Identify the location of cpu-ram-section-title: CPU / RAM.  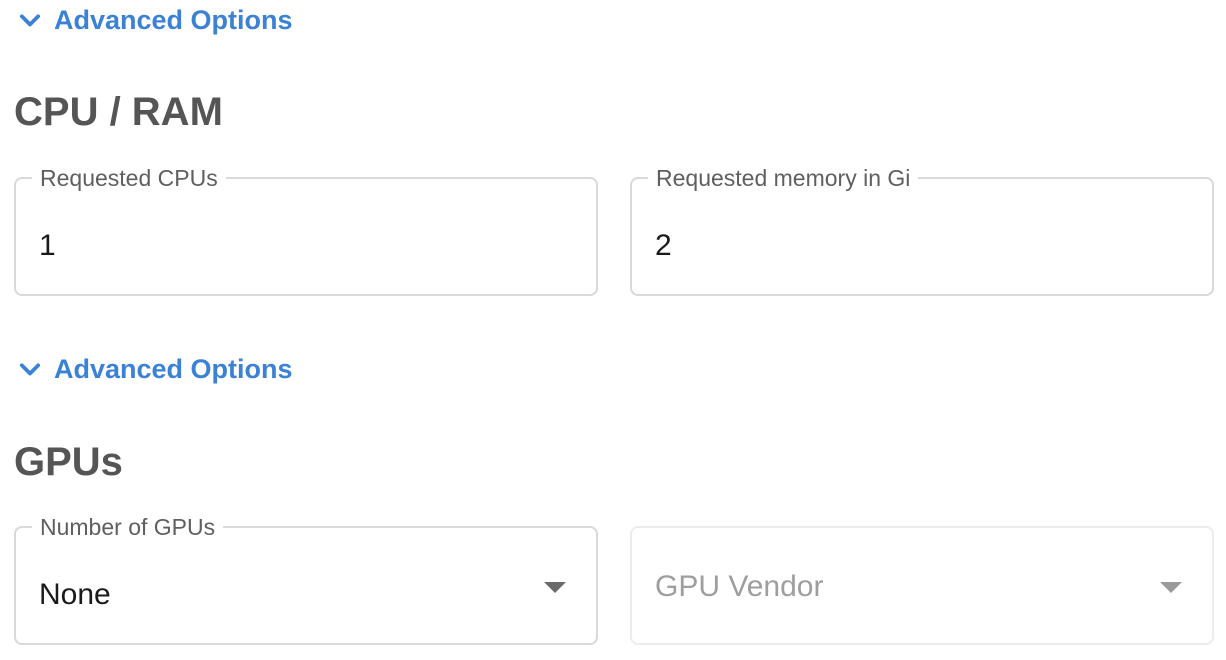
(118, 112).